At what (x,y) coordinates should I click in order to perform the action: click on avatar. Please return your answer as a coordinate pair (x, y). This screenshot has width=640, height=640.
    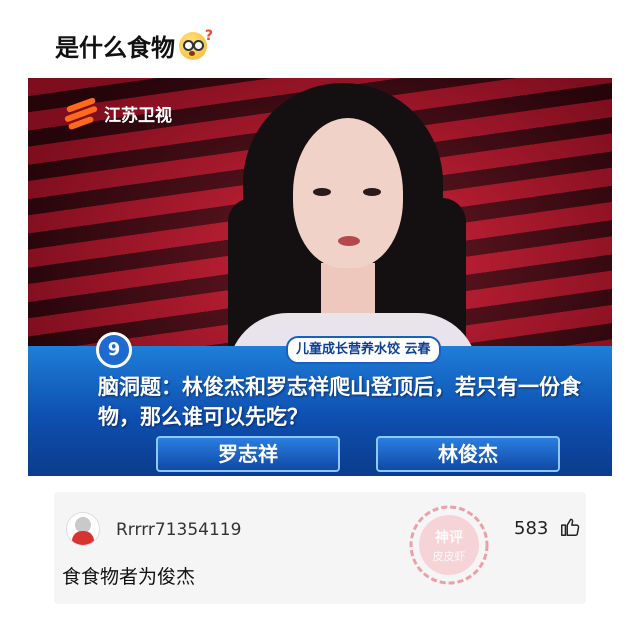
    Looking at the image, I should click on (83, 529).